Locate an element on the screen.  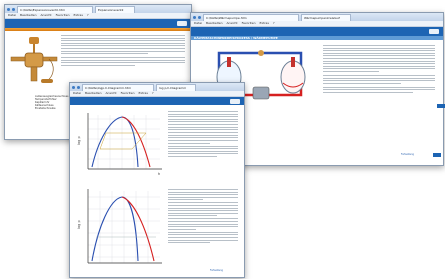
x-axis-label: h is located at coordinates (159, 174).